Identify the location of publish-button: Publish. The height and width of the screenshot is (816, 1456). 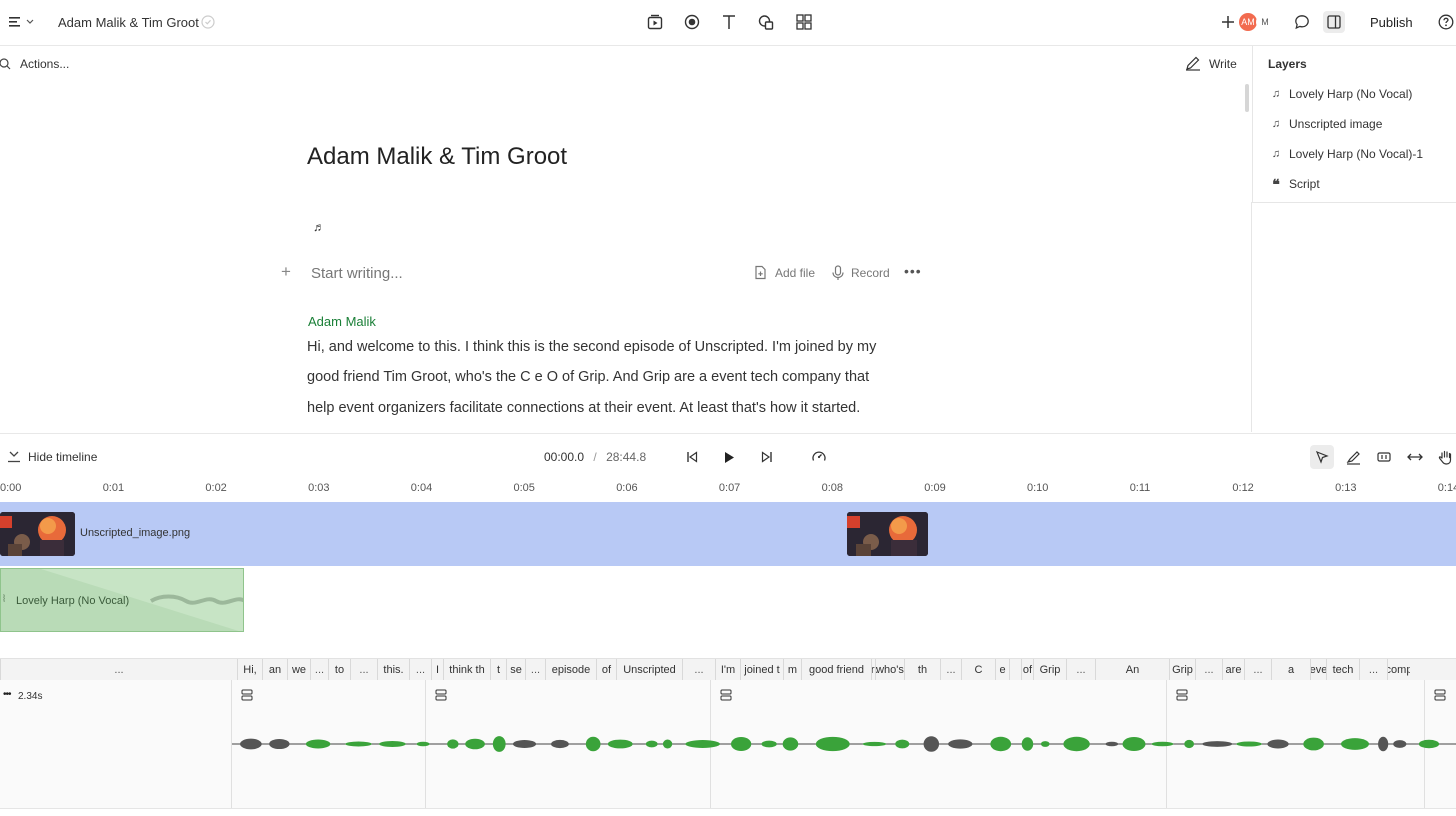
(1391, 22).